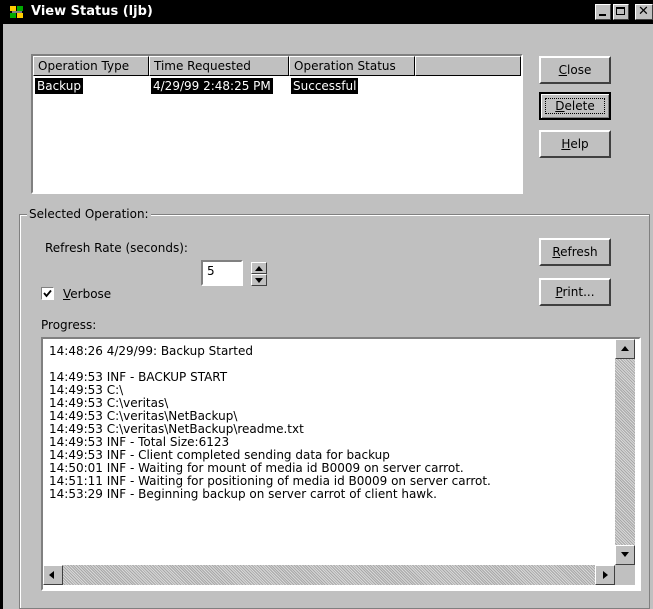  I want to click on vertical-scrollbar, so click(625, 452).